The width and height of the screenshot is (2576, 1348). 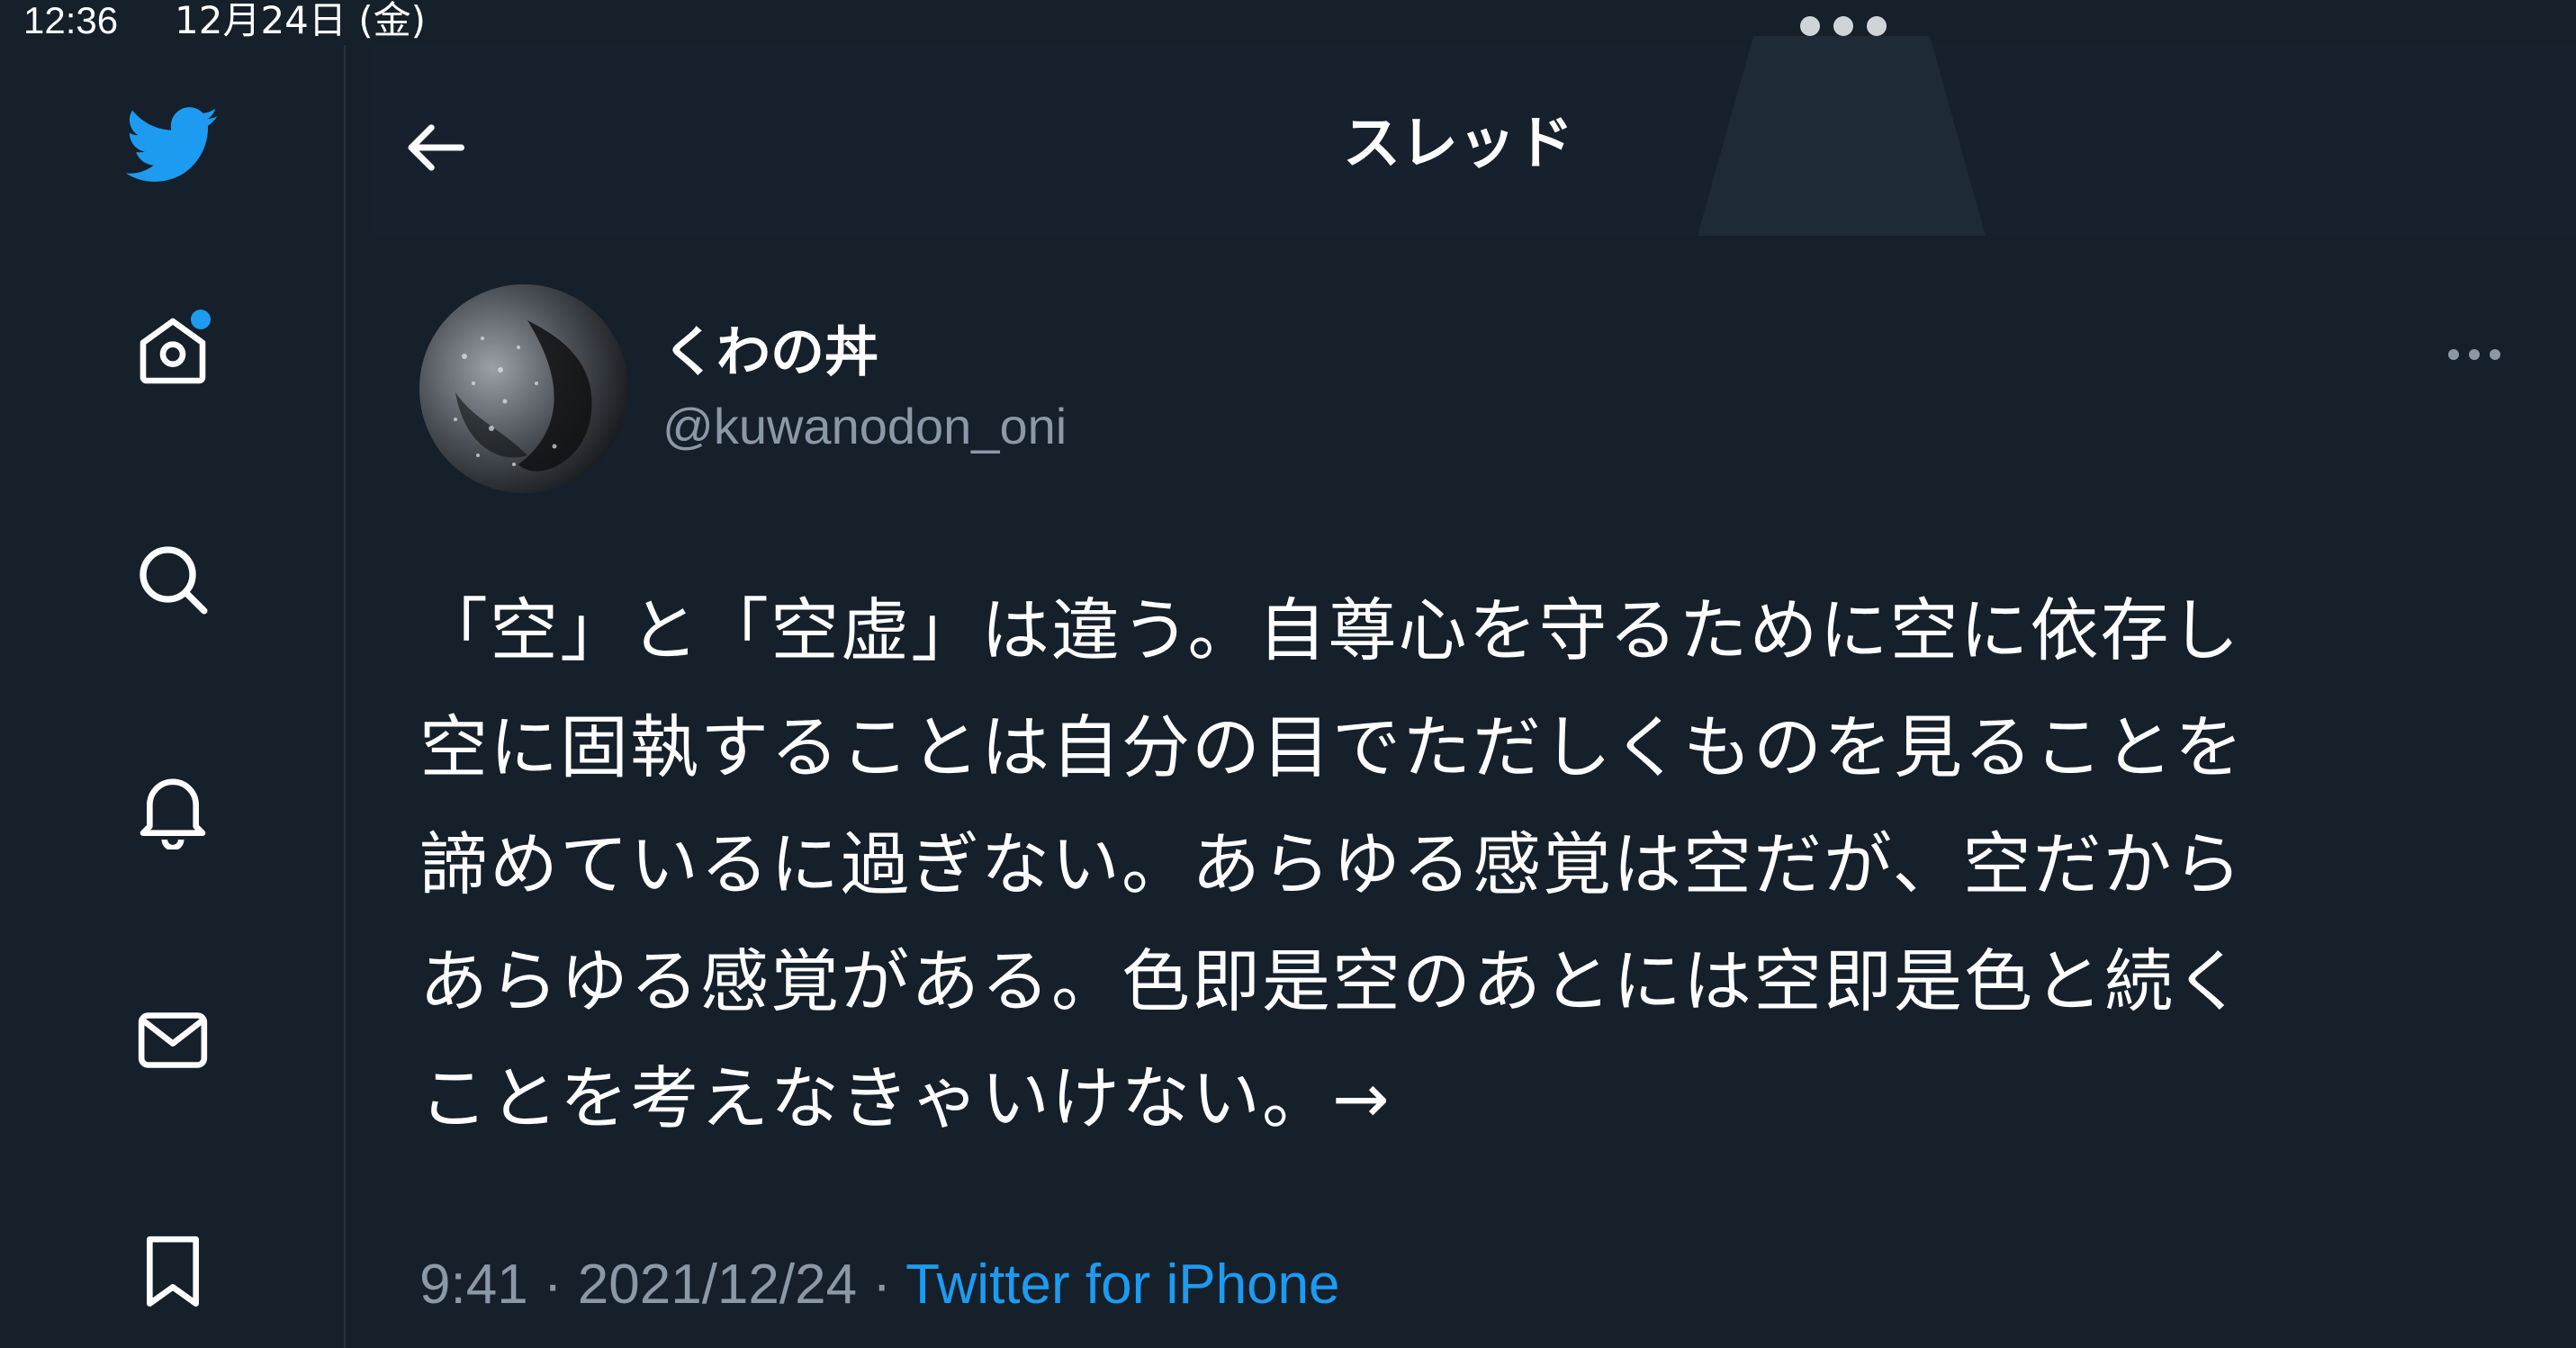 I want to click on twitter-logo-button, so click(x=173, y=146).